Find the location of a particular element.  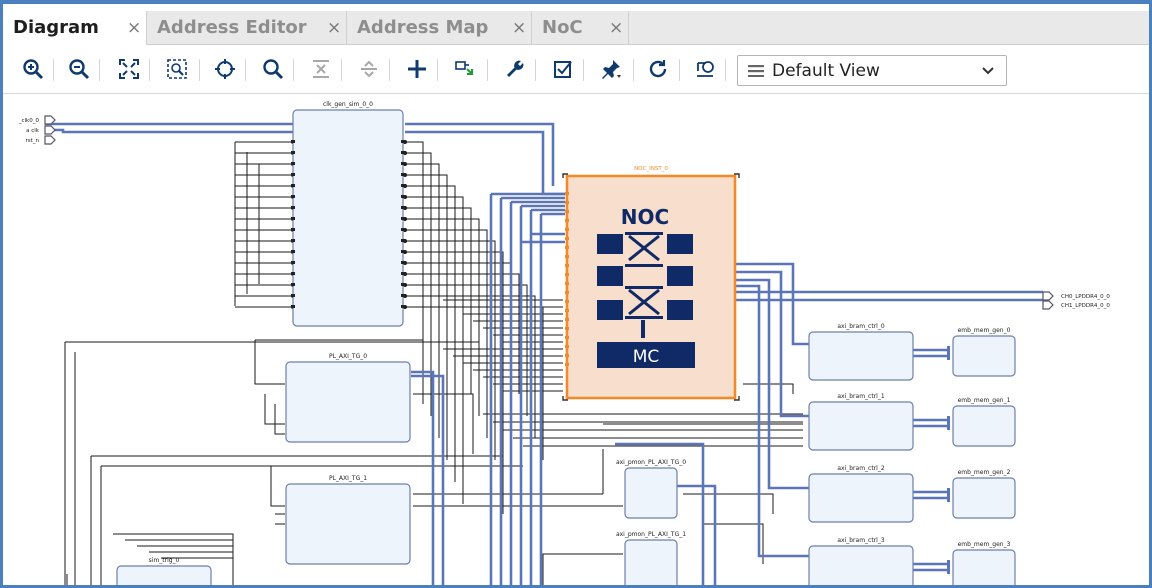

emb-mem-gen-2-block-label: emb_mem_gen_2 is located at coordinates (984, 472).